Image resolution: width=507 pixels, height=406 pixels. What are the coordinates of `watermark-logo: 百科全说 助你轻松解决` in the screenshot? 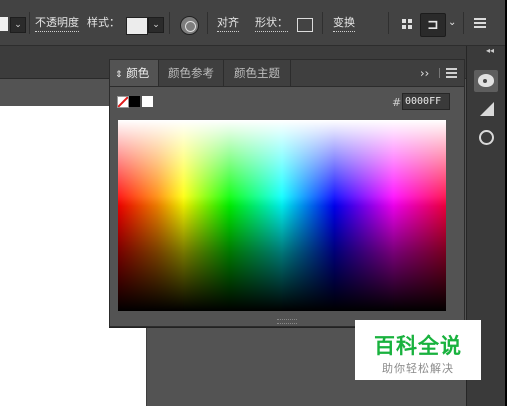 It's located at (418, 350).